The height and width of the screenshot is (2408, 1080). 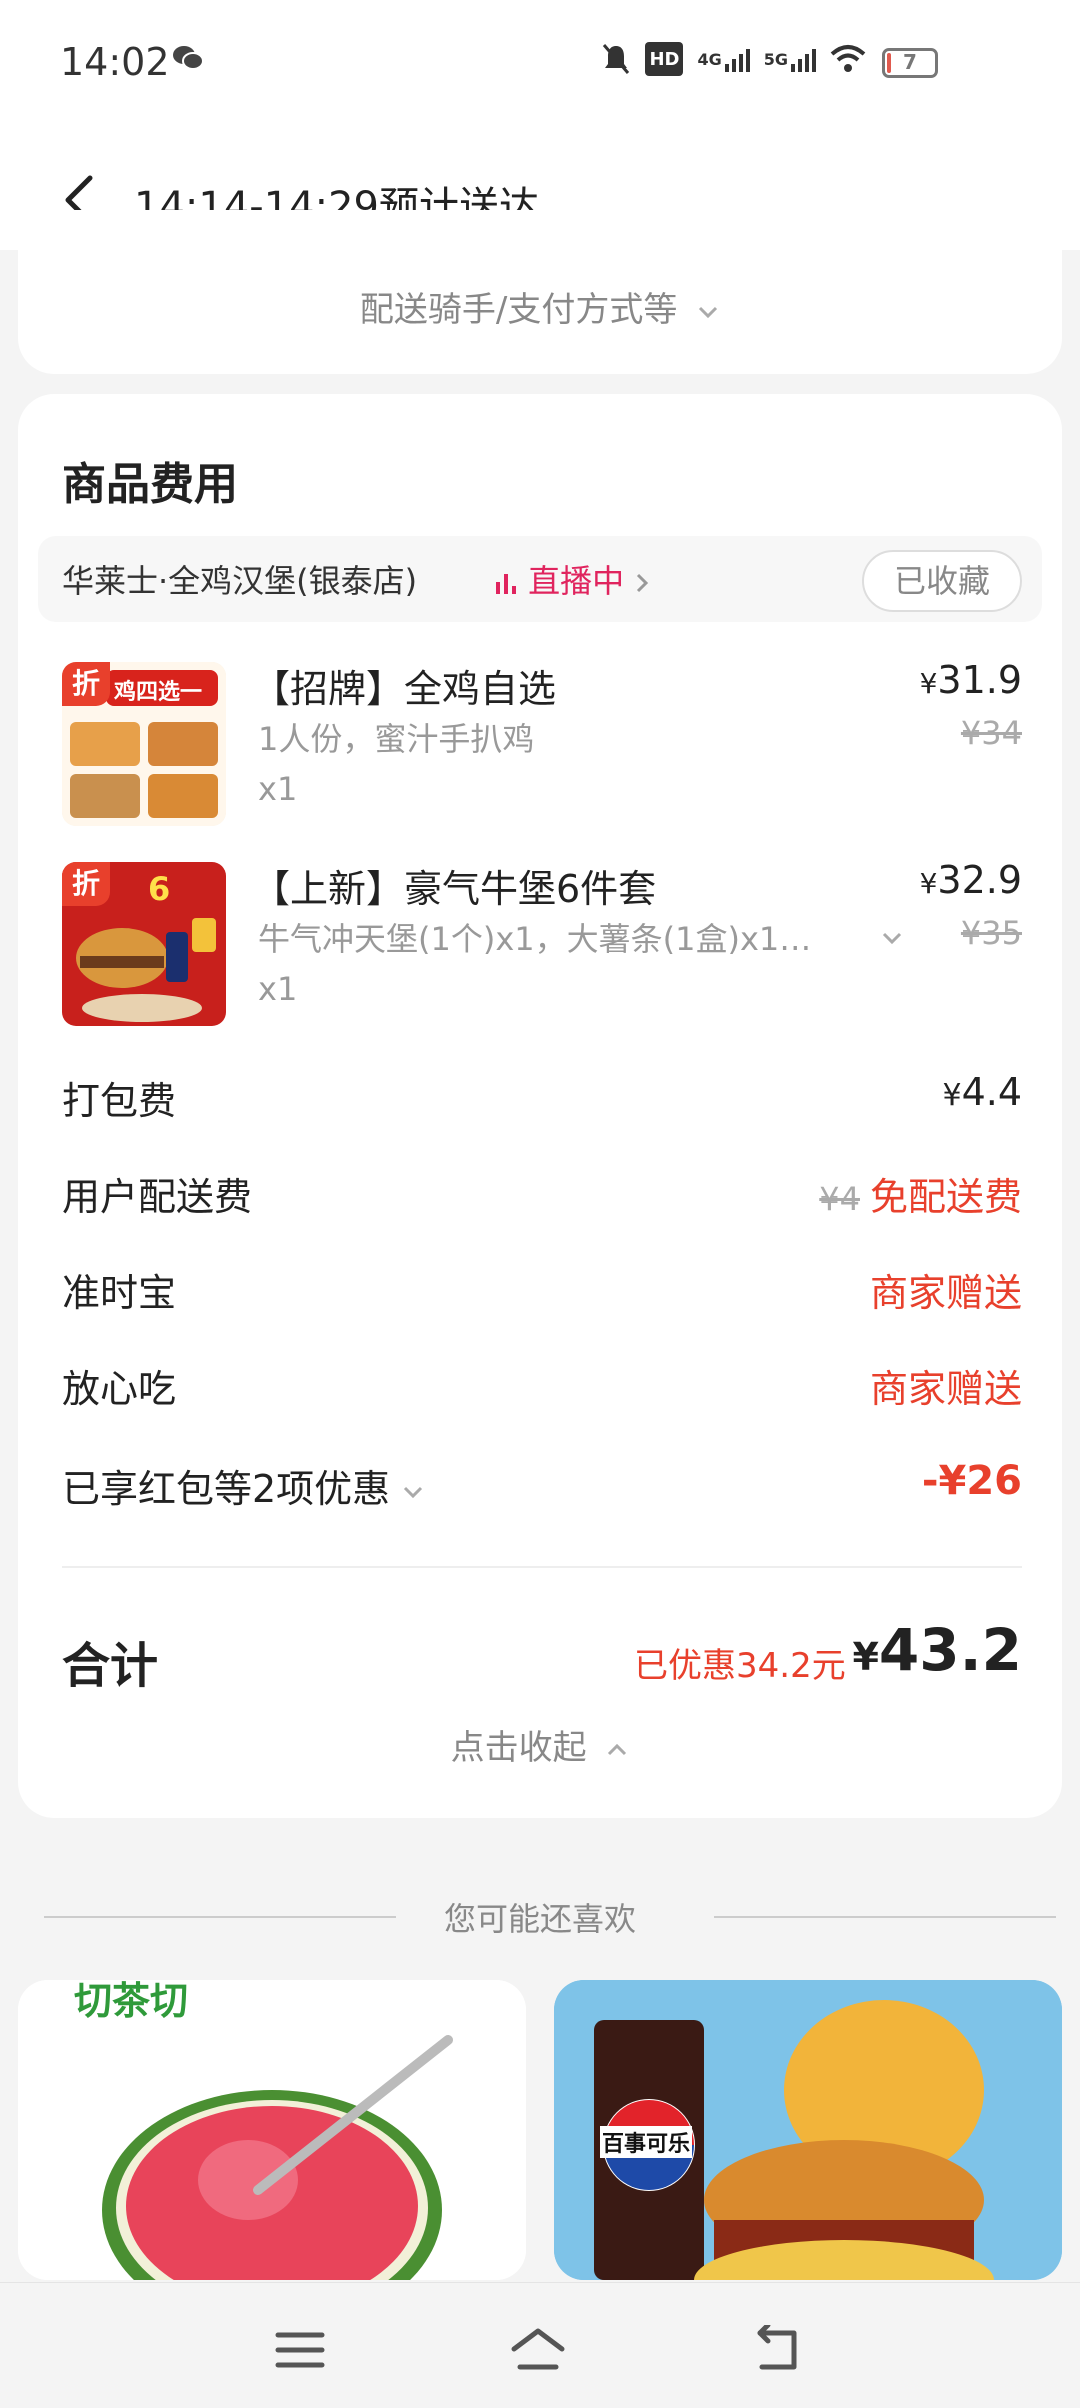 I want to click on item-thumbnail: 6 折, so click(x=144, y=944).